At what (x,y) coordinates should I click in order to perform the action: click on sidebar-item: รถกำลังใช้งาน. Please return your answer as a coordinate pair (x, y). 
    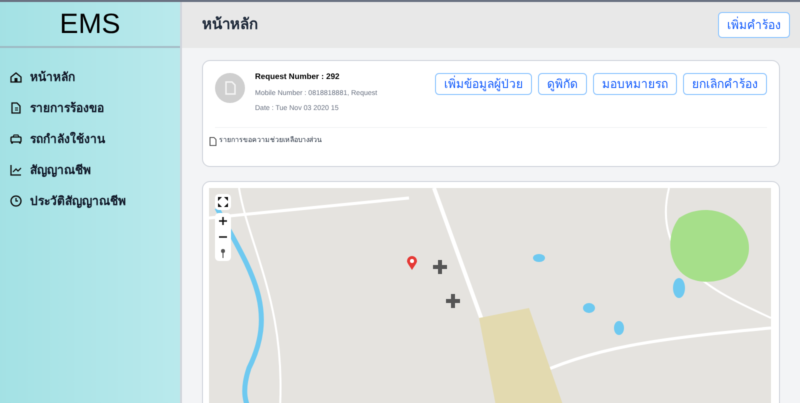
    Looking at the image, I should click on (90, 139).